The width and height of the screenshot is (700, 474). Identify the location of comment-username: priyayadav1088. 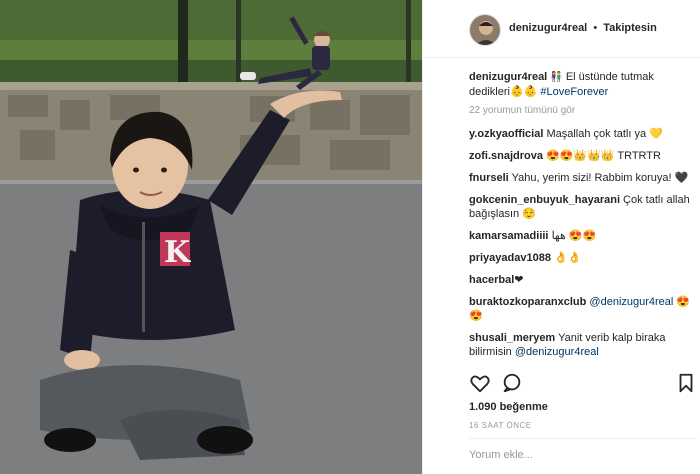
(510, 258).